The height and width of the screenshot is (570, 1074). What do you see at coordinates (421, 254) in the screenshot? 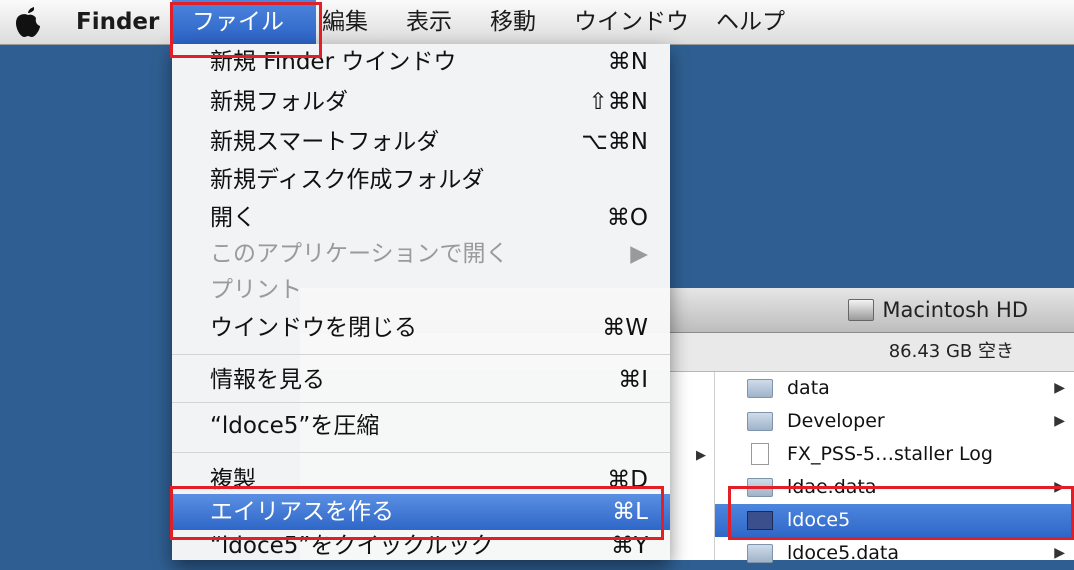
I see `menu-item-open-with: このアプリケーションで開く ▶` at bounding box center [421, 254].